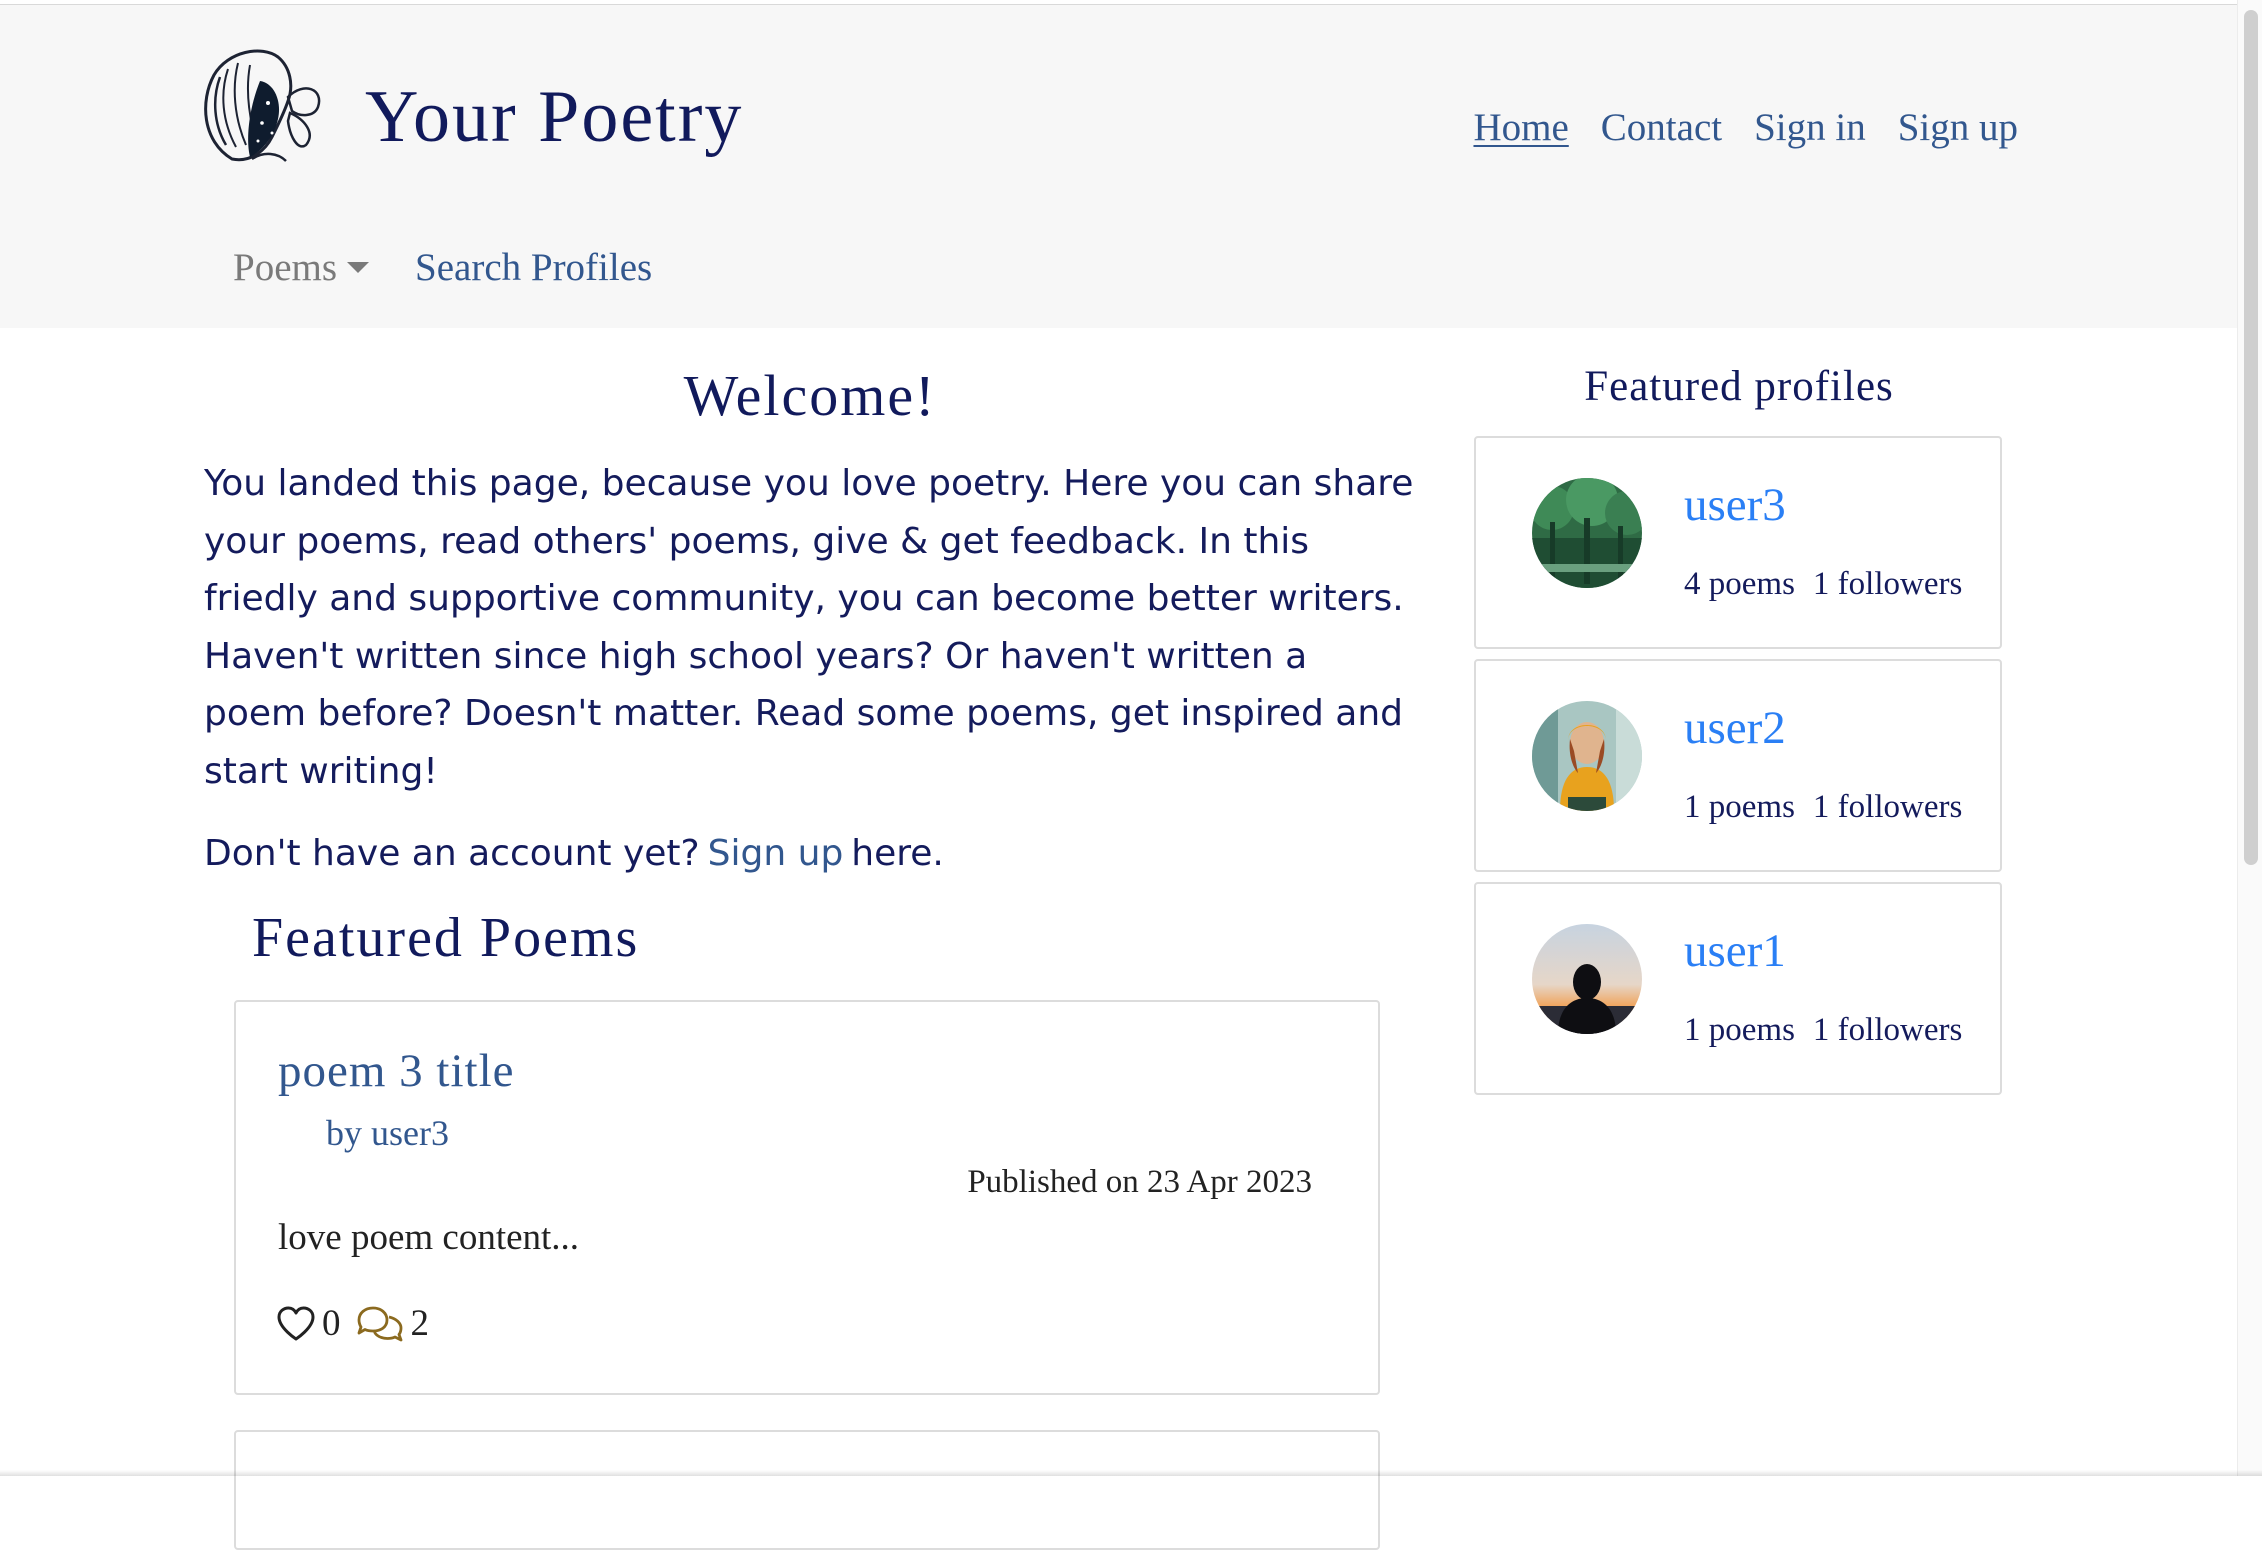  I want to click on window-bottom-edge, so click(1131, 1473).